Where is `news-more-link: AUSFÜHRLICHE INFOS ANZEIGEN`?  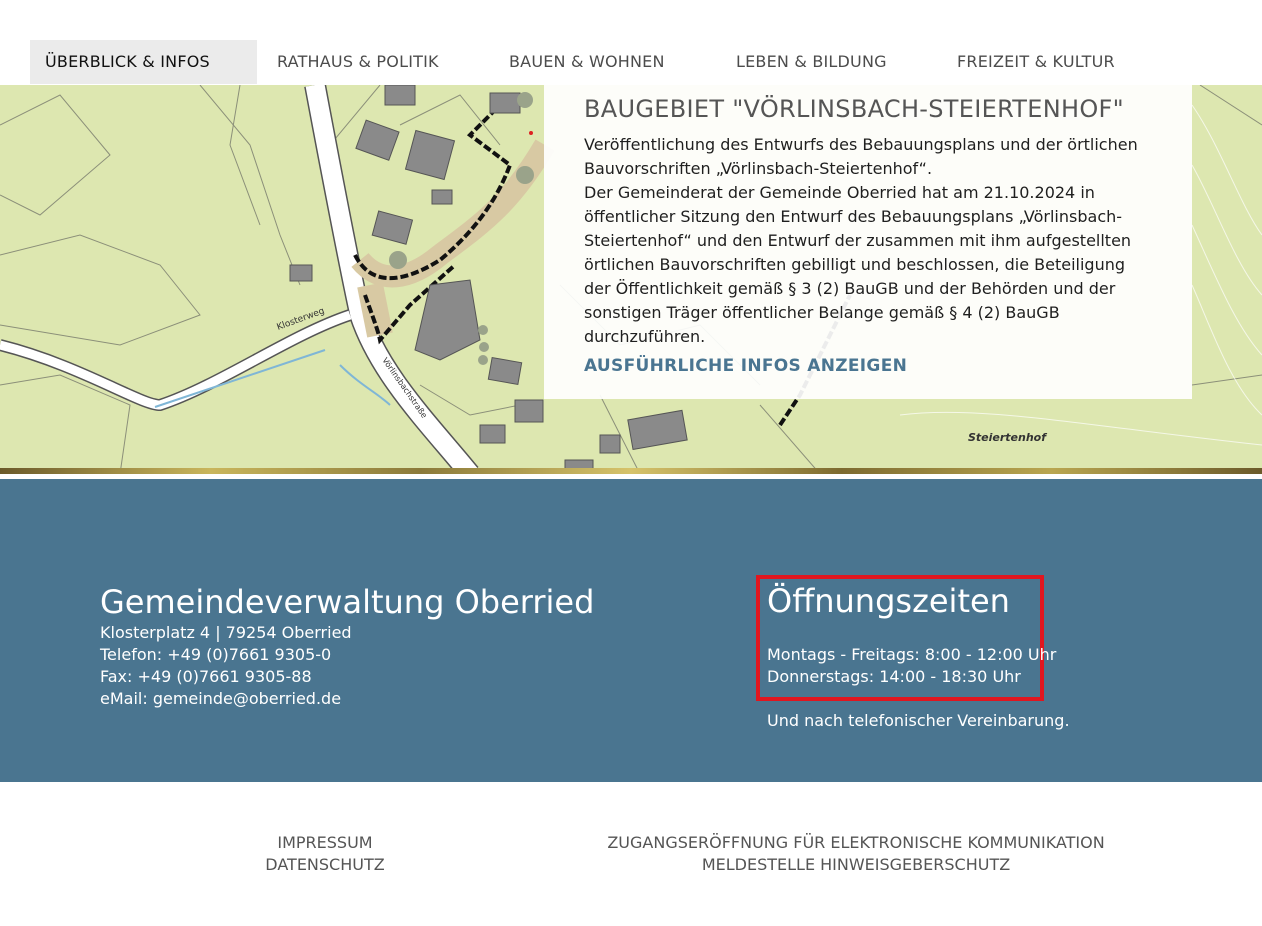 news-more-link: AUSFÜHRLICHE INFOS ANZEIGEN is located at coordinates (868, 366).